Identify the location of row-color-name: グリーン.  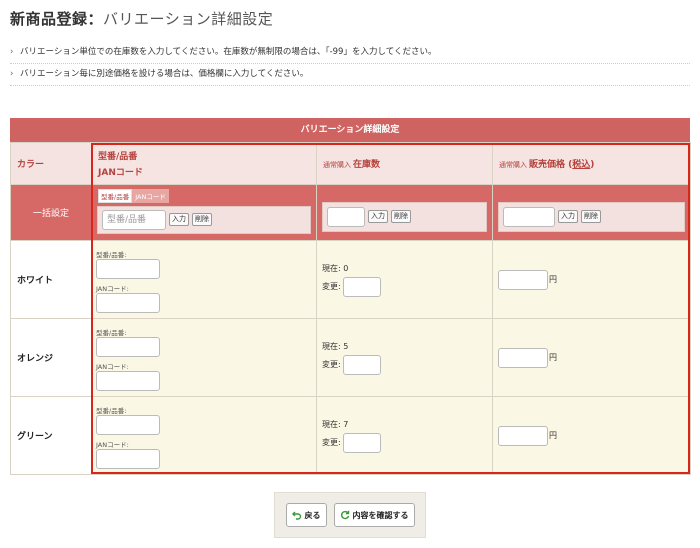
(51, 435).